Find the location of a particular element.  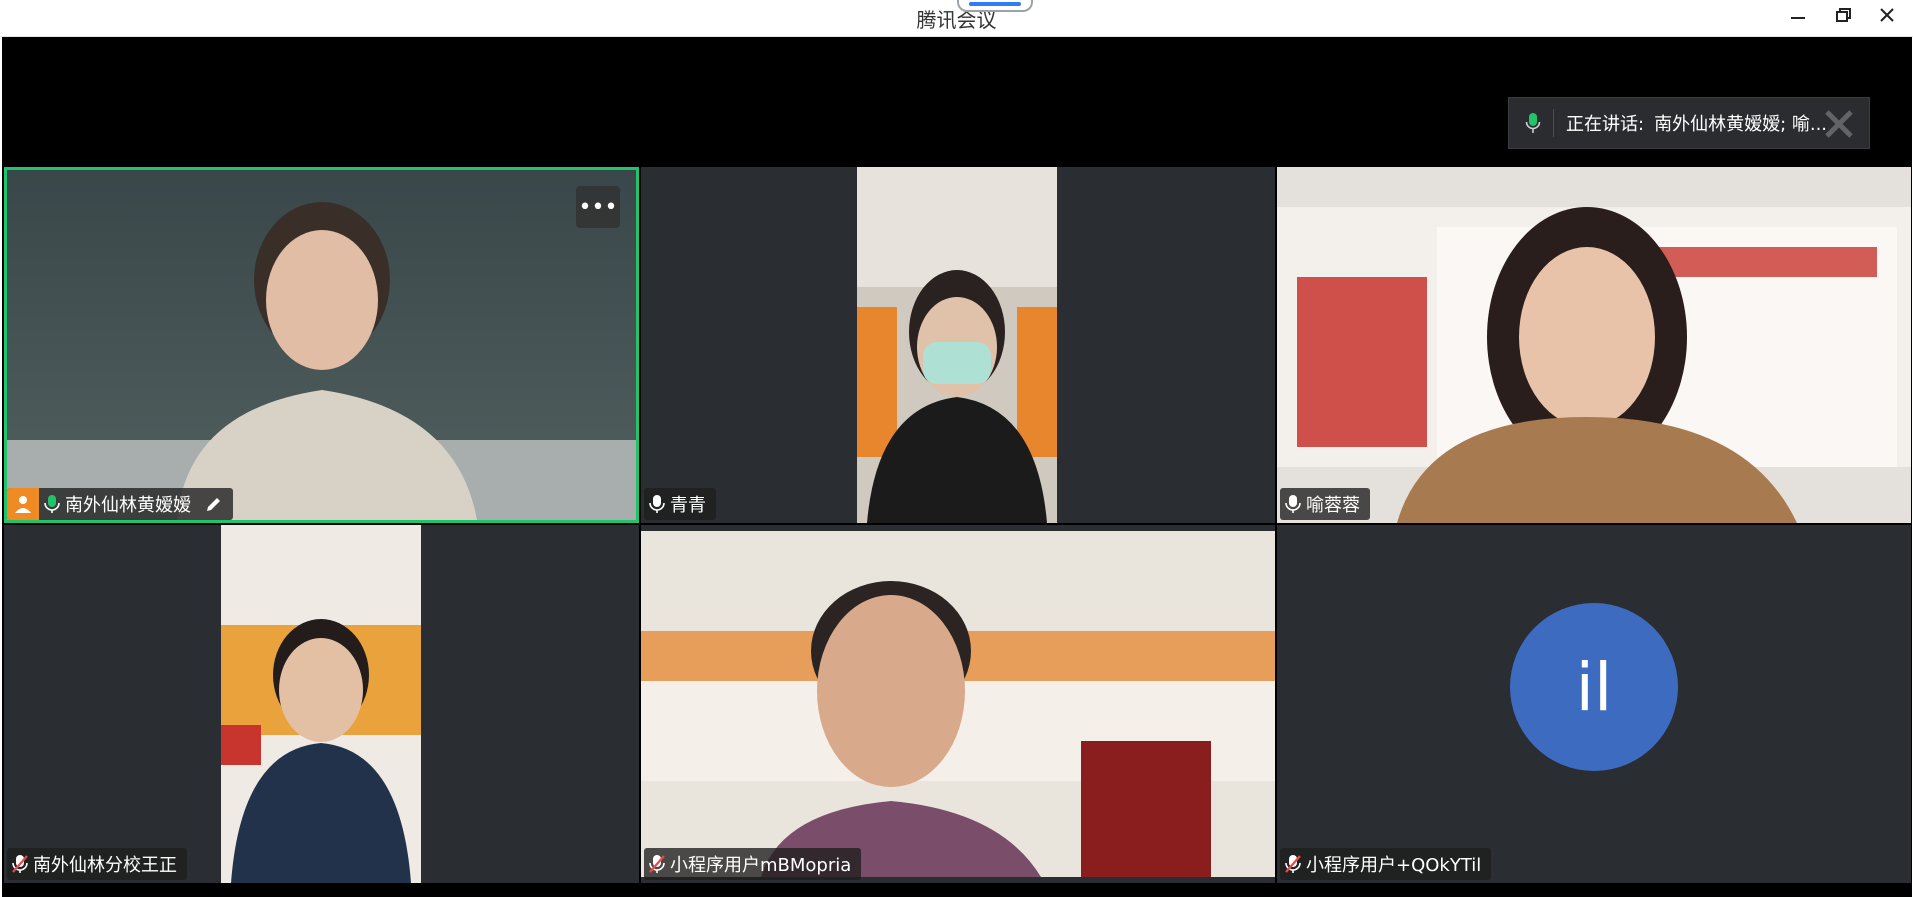

participant-name: 南外仙林黄嫒嫒 is located at coordinates (128, 505).